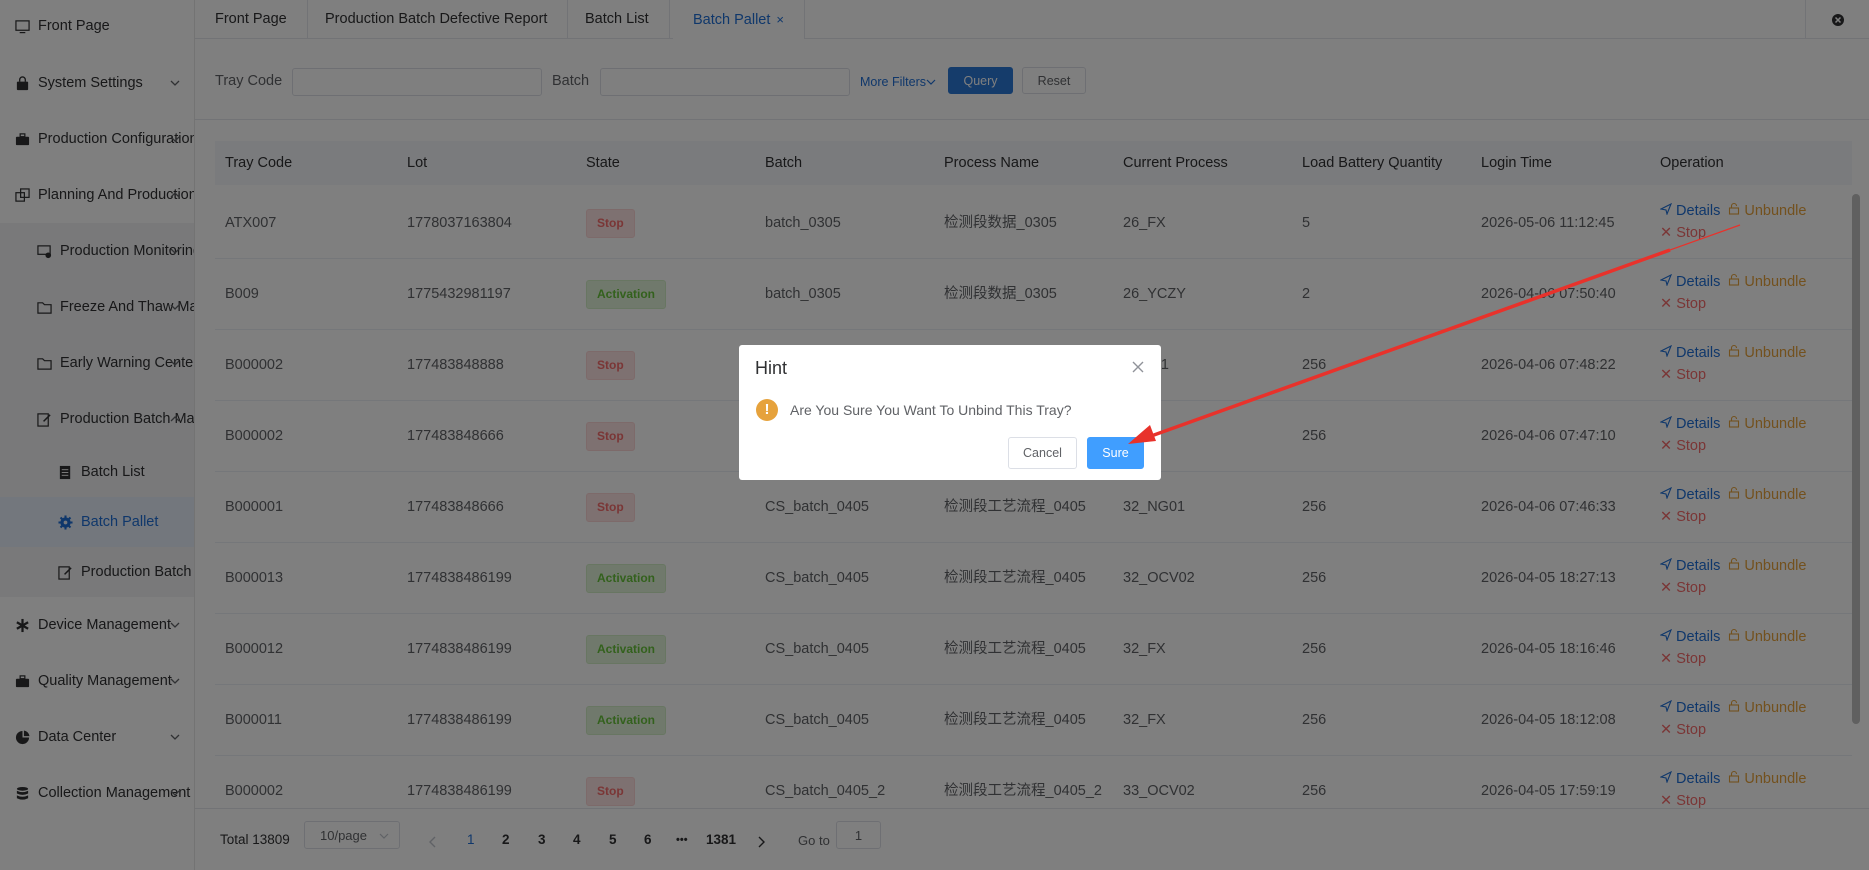 This screenshot has height=870, width=1869. I want to click on dialog-title: Hint, so click(771, 368).